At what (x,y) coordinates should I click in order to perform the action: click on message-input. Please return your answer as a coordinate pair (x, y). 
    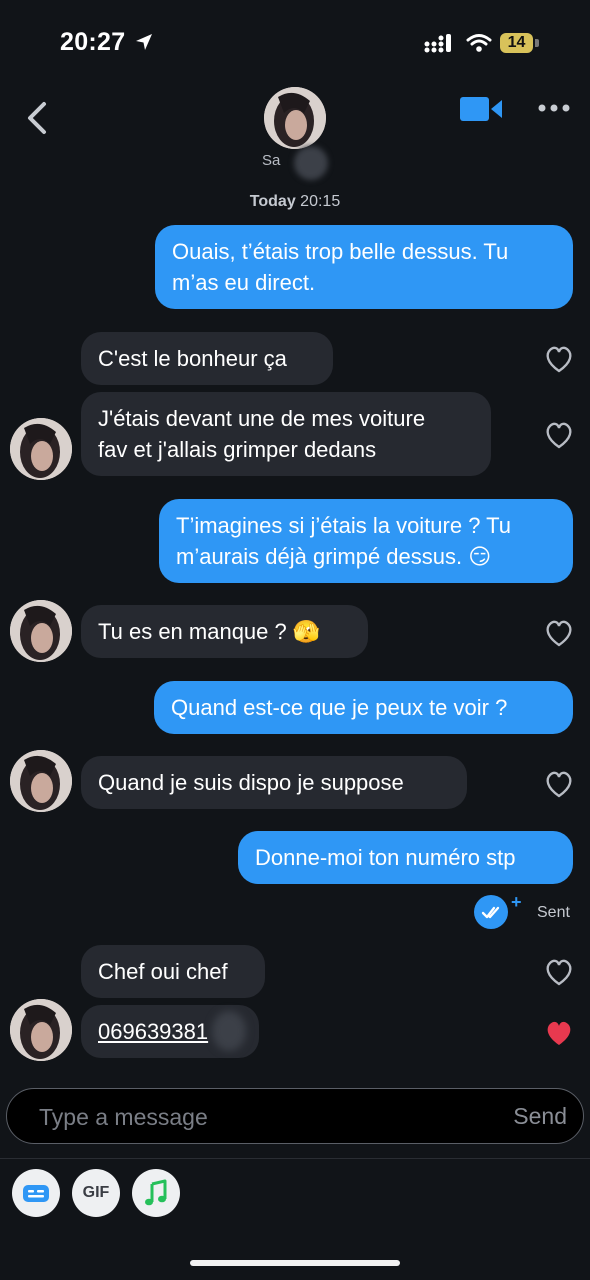
    Looking at the image, I should click on (249, 1117).